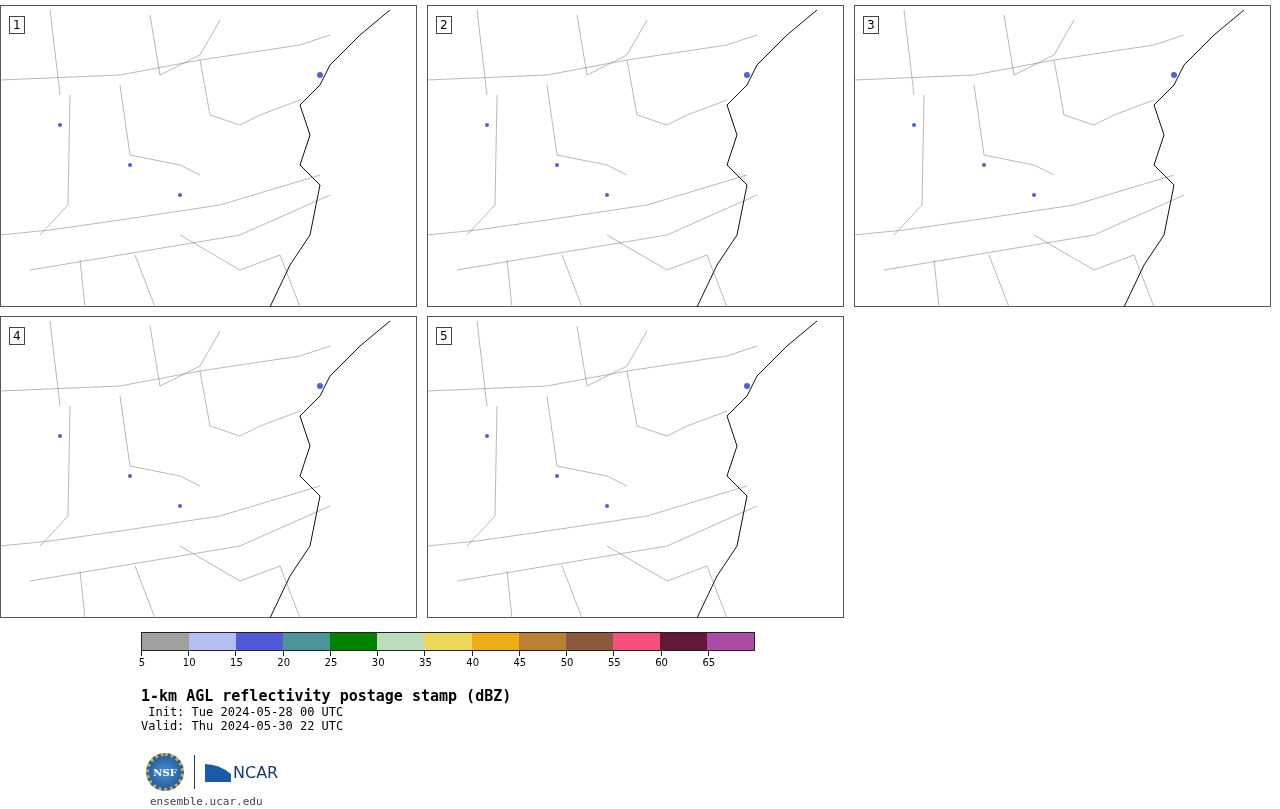  What do you see at coordinates (614, 662) in the screenshot?
I see `tick-label: 55` at bounding box center [614, 662].